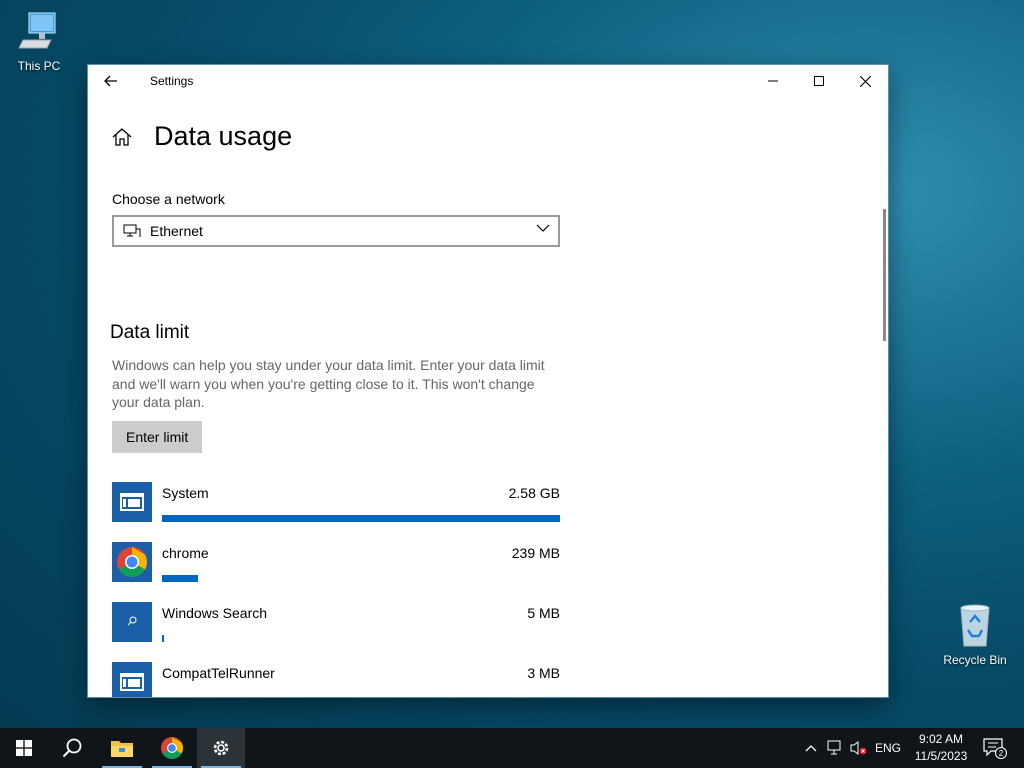  I want to click on chevron-up-icon, so click(811, 748).